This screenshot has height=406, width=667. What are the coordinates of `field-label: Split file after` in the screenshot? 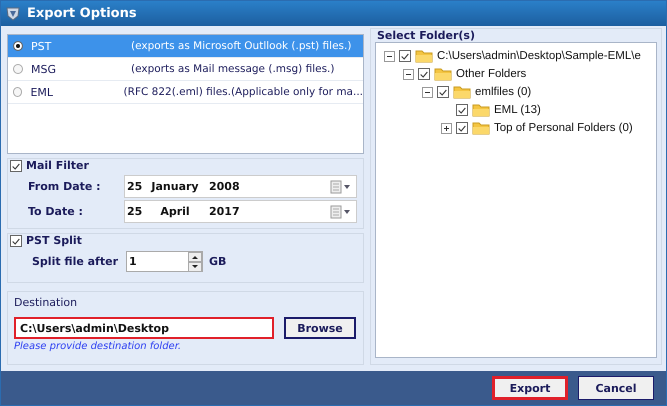 It's located at (75, 261).